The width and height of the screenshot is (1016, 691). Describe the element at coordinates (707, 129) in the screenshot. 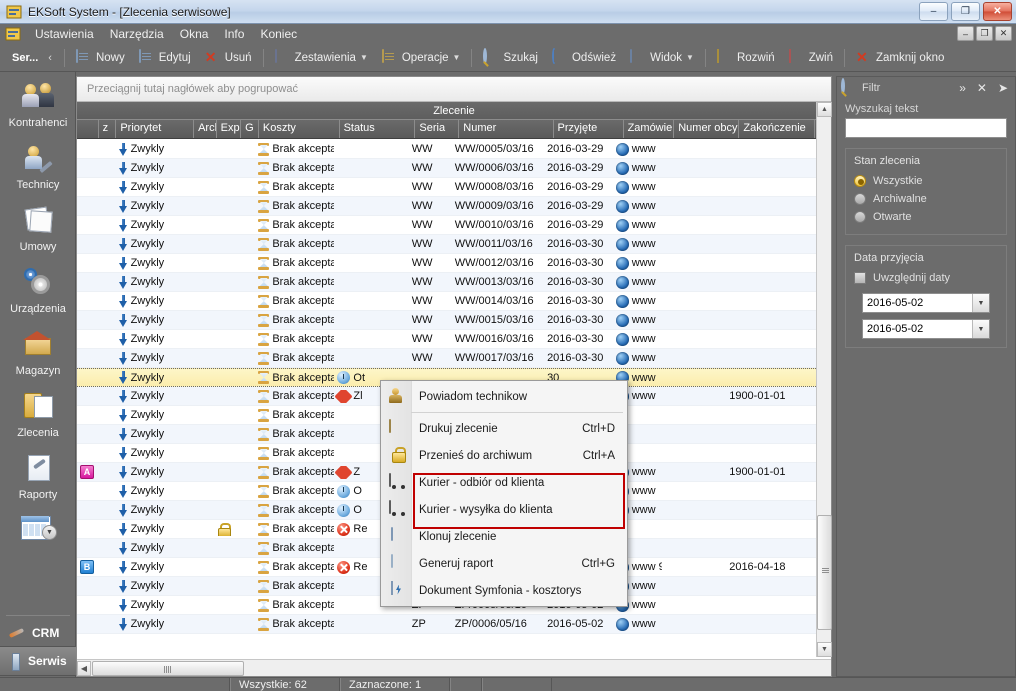

I see `column-header-obcy: Numer obcy` at that location.